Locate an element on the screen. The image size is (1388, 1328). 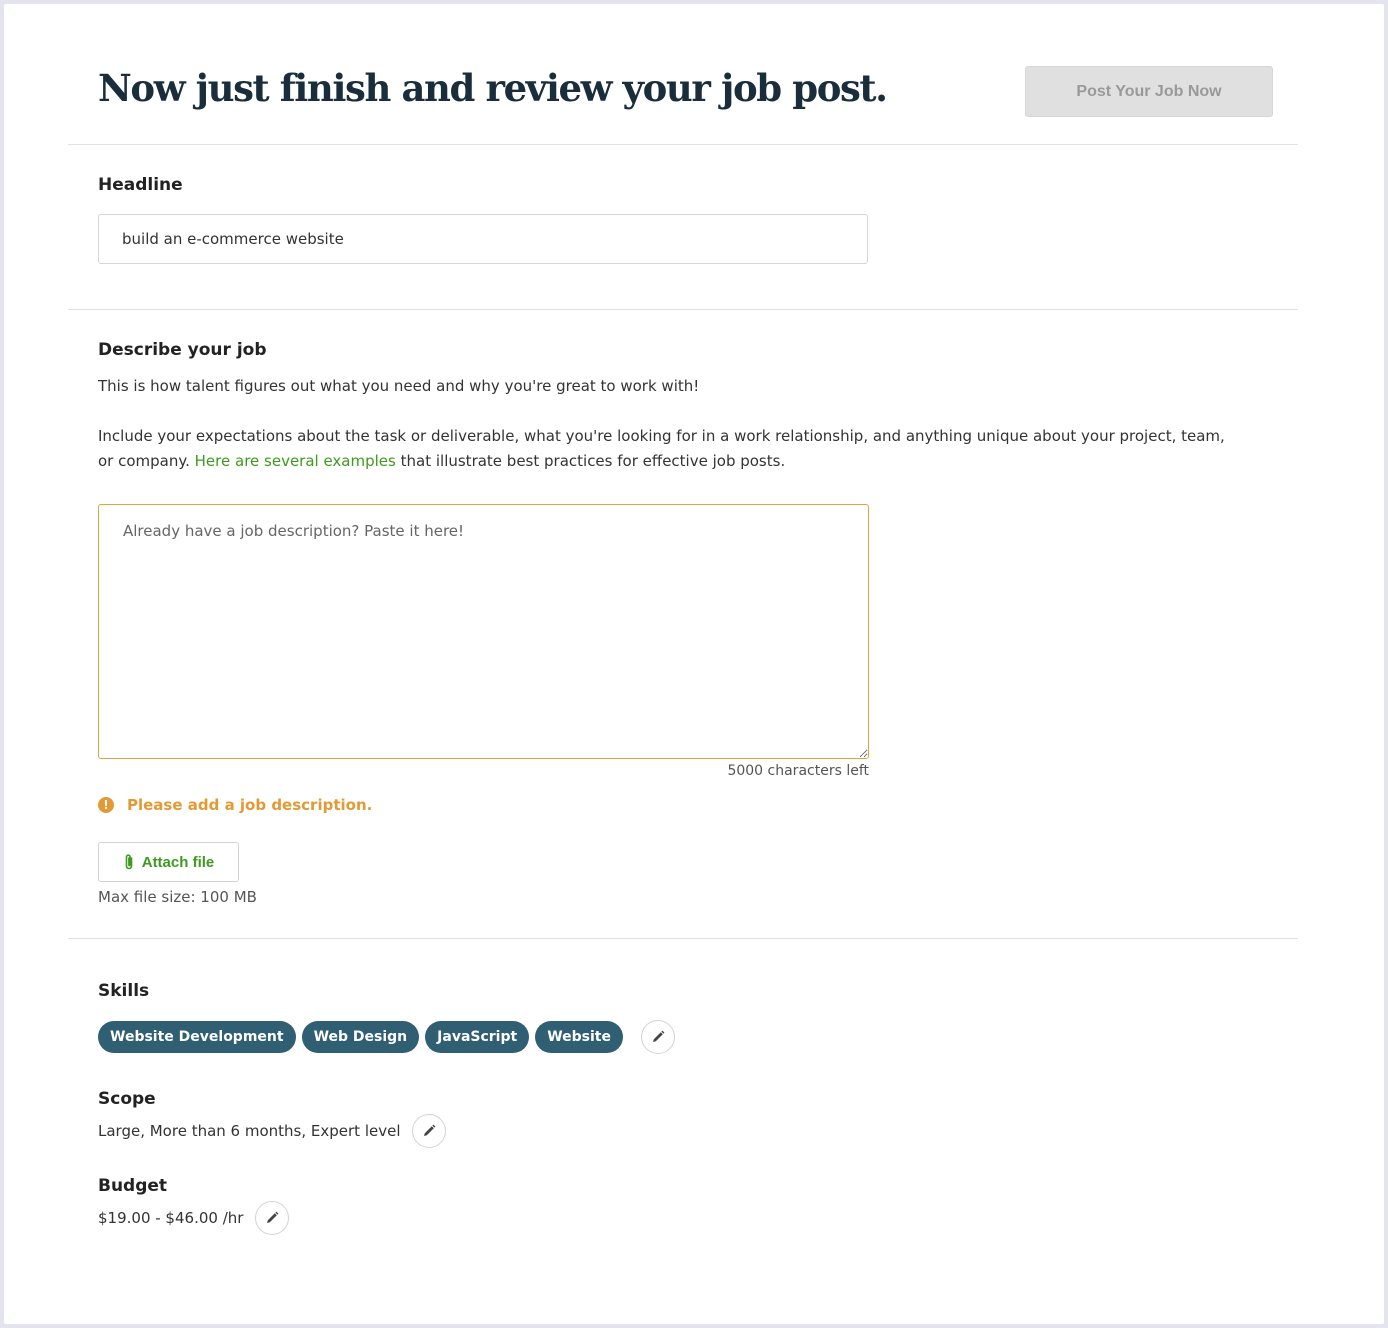
attach-file-button: Attach file is located at coordinates (168, 862).